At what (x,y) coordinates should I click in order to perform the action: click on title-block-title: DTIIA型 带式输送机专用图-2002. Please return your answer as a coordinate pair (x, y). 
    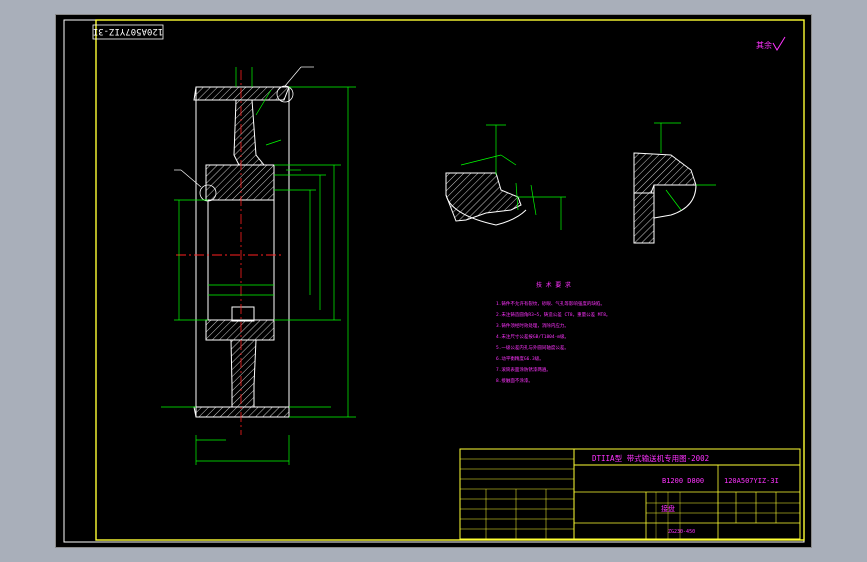
    Looking at the image, I should click on (650, 458).